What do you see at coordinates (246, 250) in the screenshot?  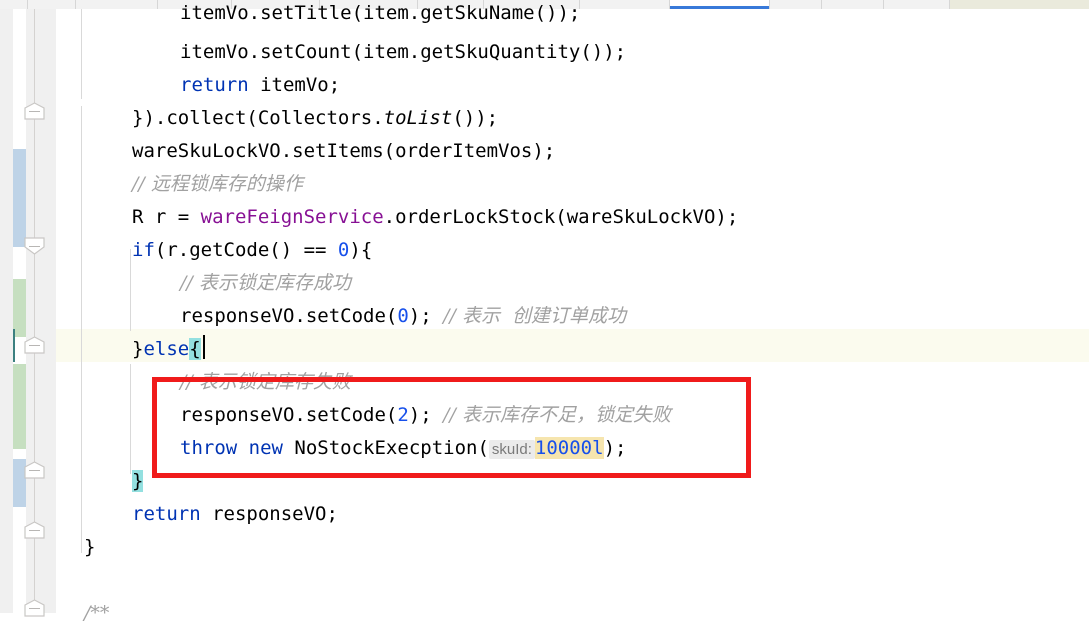 I see `code-token: (r.getCode() ==` at bounding box center [246, 250].